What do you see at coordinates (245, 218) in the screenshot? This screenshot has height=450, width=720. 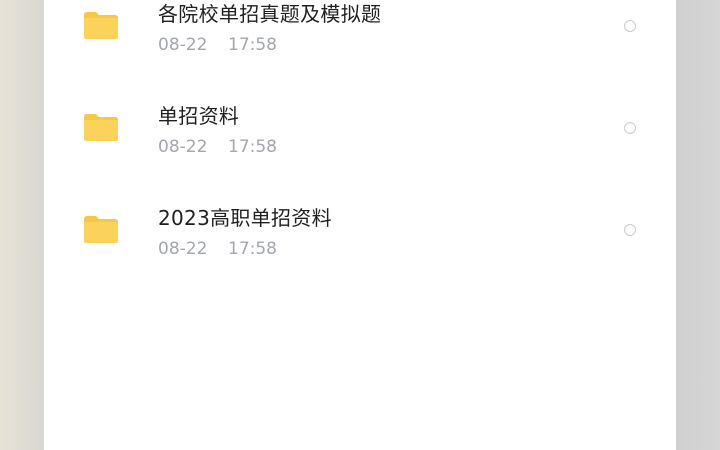 I see `file-name: 2023高职单招资料` at bounding box center [245, 218].